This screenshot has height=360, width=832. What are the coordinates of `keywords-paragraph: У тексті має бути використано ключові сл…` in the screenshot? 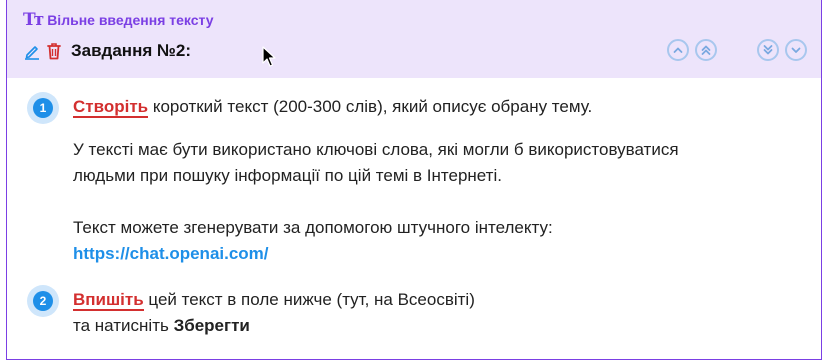 It's located at (376, 163).